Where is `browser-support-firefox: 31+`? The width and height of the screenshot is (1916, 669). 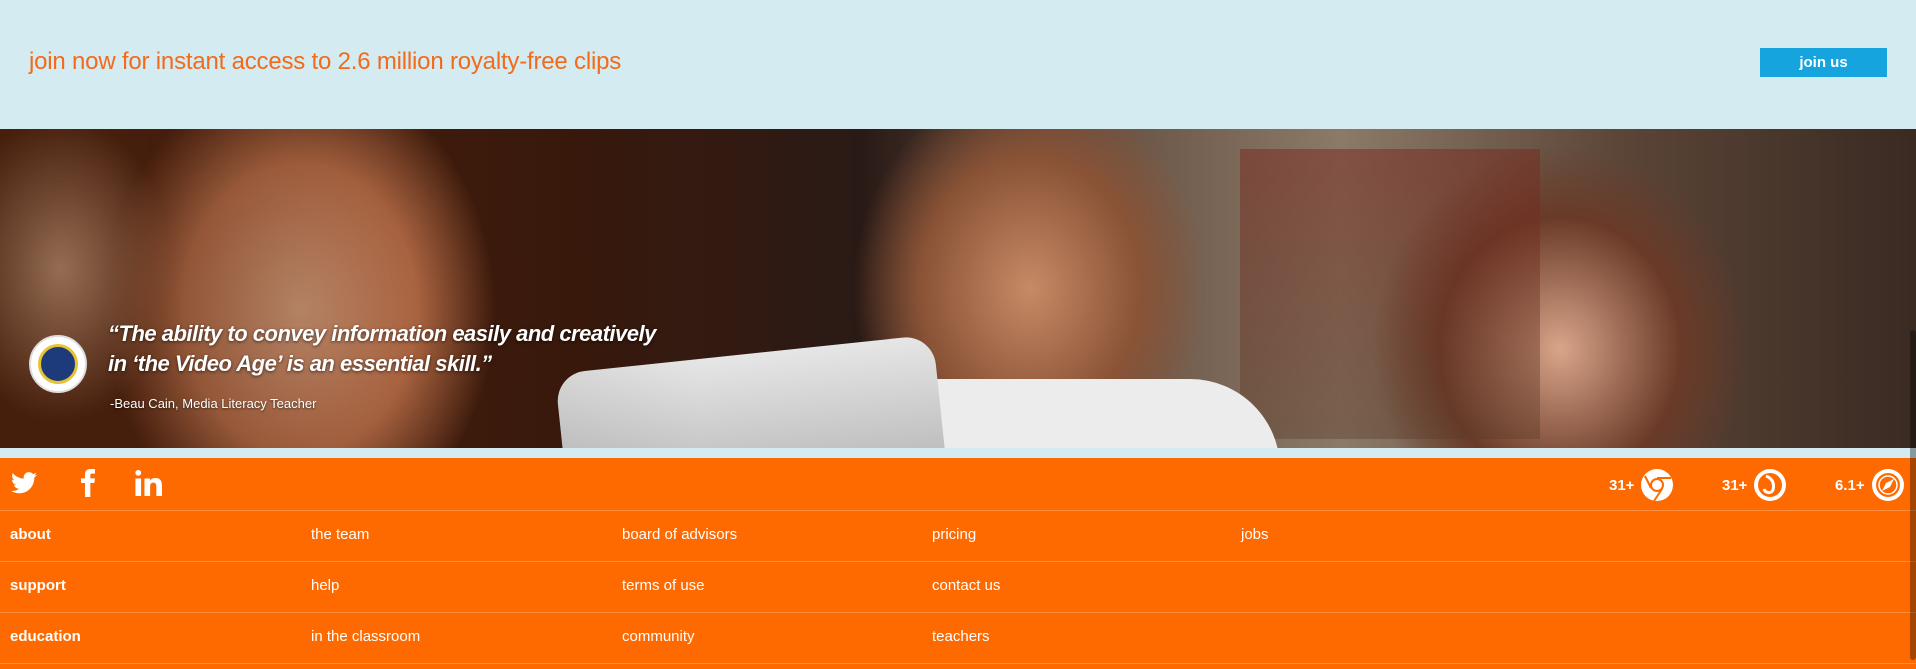
browser-support-firefox: 31+ is located at coordinates (1754, 485).